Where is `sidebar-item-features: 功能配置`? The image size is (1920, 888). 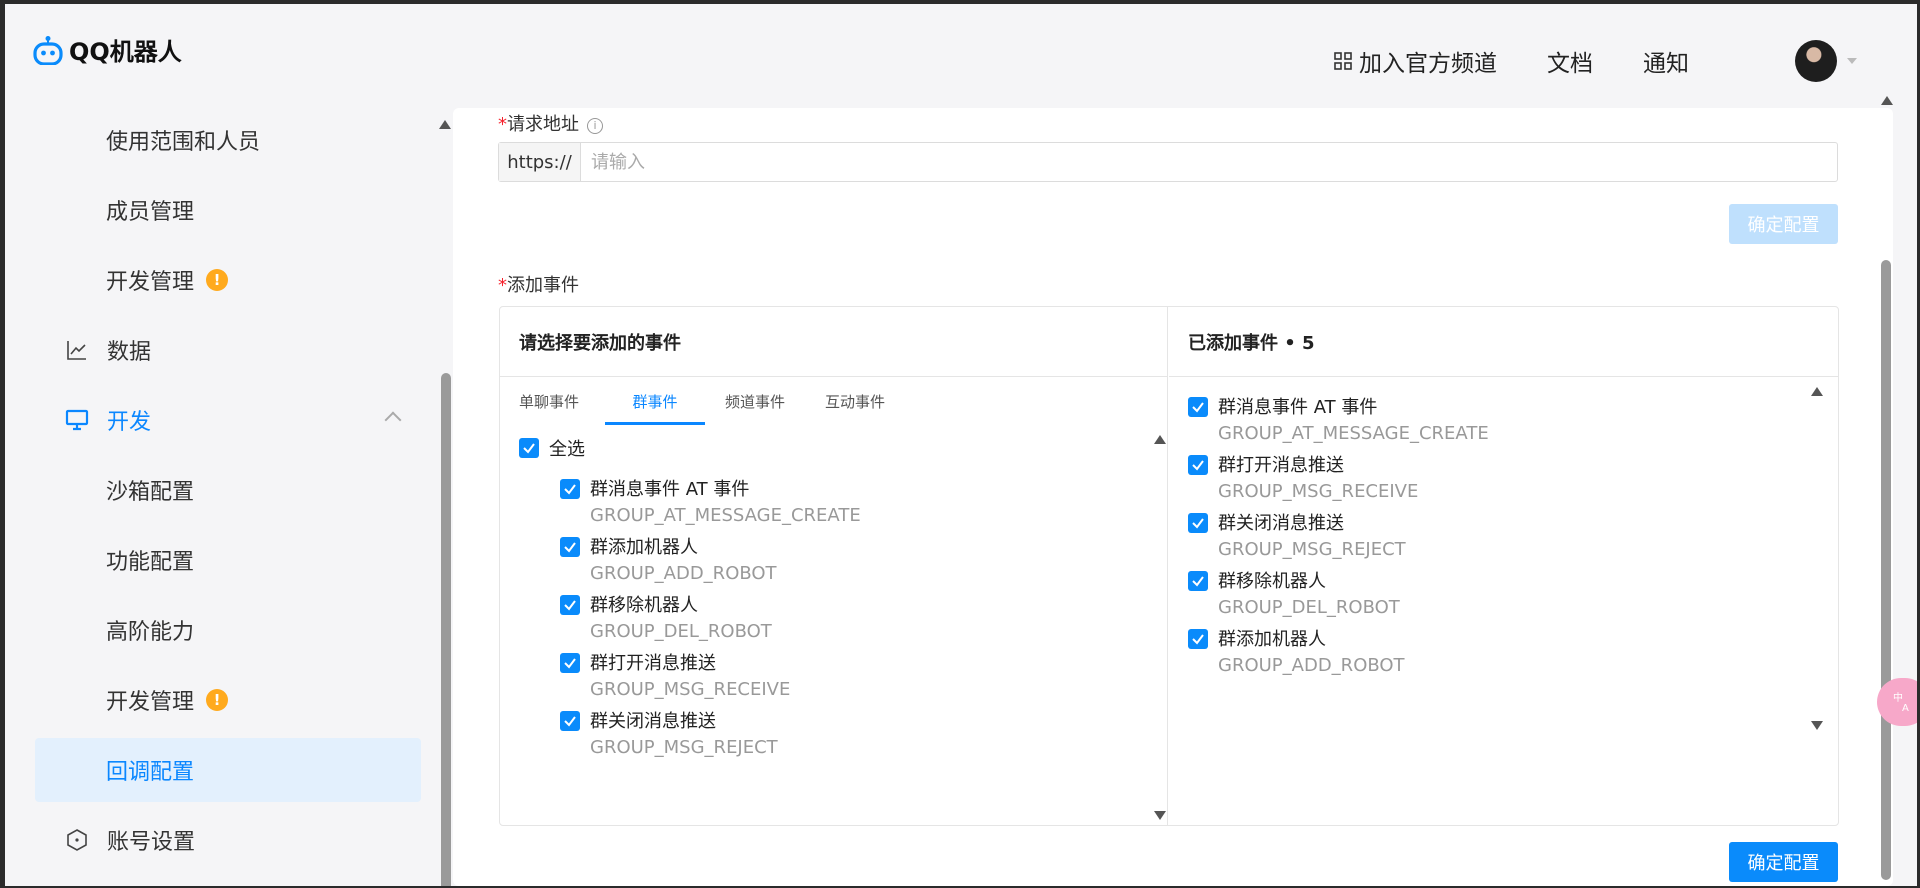 sidebar-item-features: 功能配置 is located at coordinates (228, 560).